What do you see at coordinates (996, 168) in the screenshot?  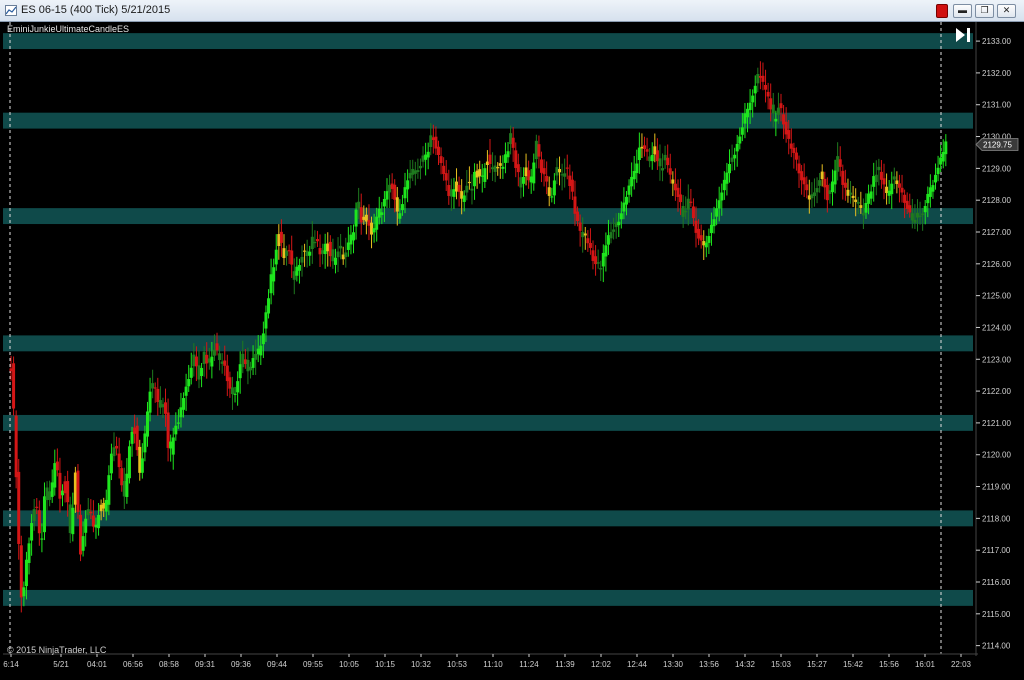 I see `y-tick-label: 2129.00` at bounding box center [996, 168].